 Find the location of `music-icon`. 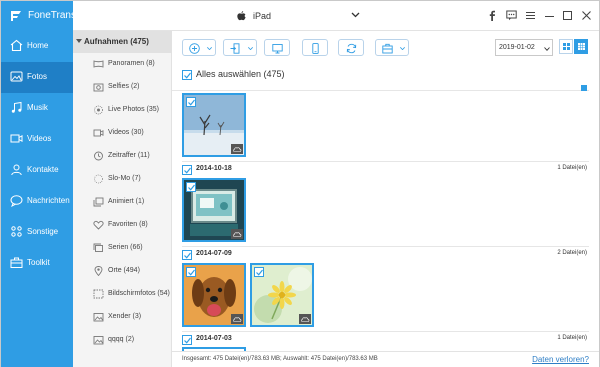

music-icon is located at coordinates (16, 107).